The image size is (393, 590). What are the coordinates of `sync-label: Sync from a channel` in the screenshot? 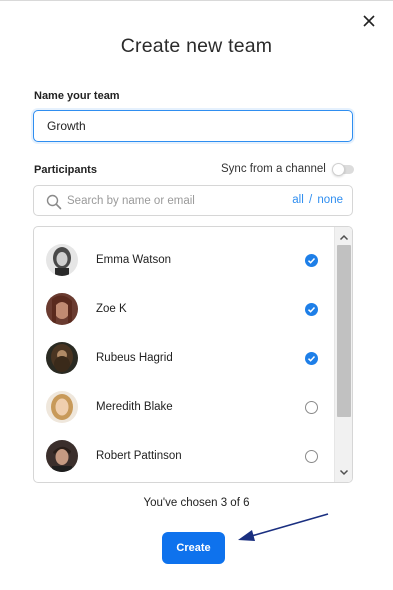 It's located at (273, 169).